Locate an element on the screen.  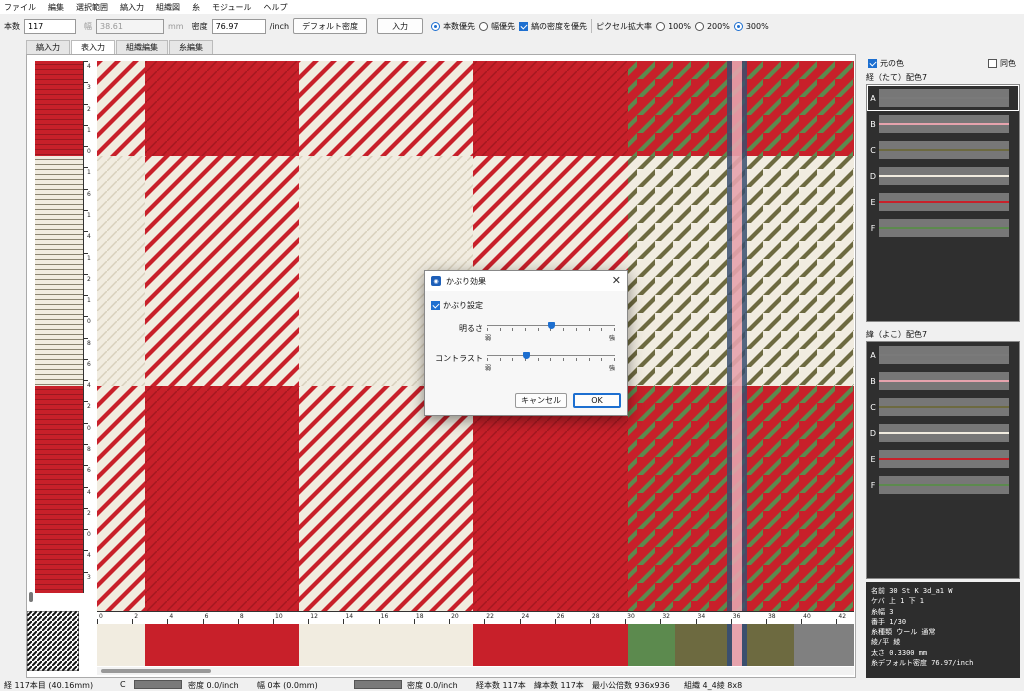
warp-color-c-bar is located at coordinates (944, 150).